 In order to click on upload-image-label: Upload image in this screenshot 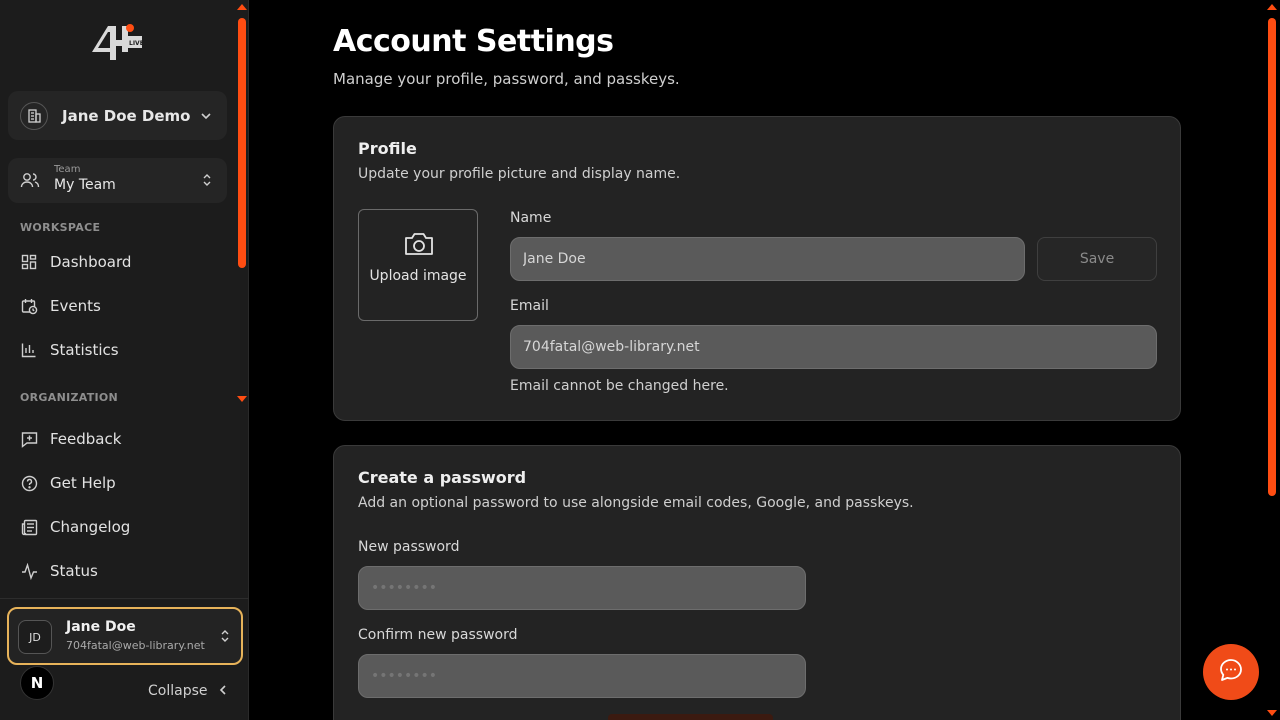, I will do `click(418, 276)`.